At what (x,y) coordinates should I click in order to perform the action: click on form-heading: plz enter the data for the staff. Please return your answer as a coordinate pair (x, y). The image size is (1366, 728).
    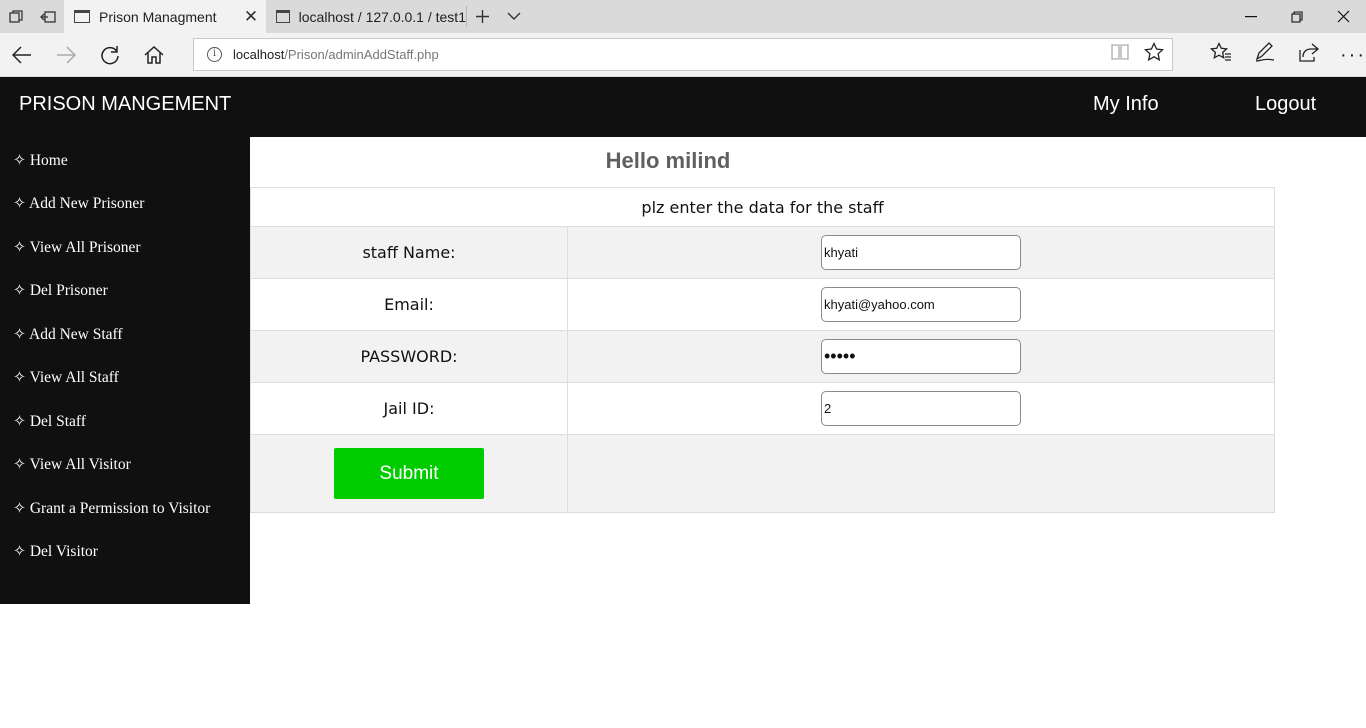
    Looking at the image, I should click on (762, 207).